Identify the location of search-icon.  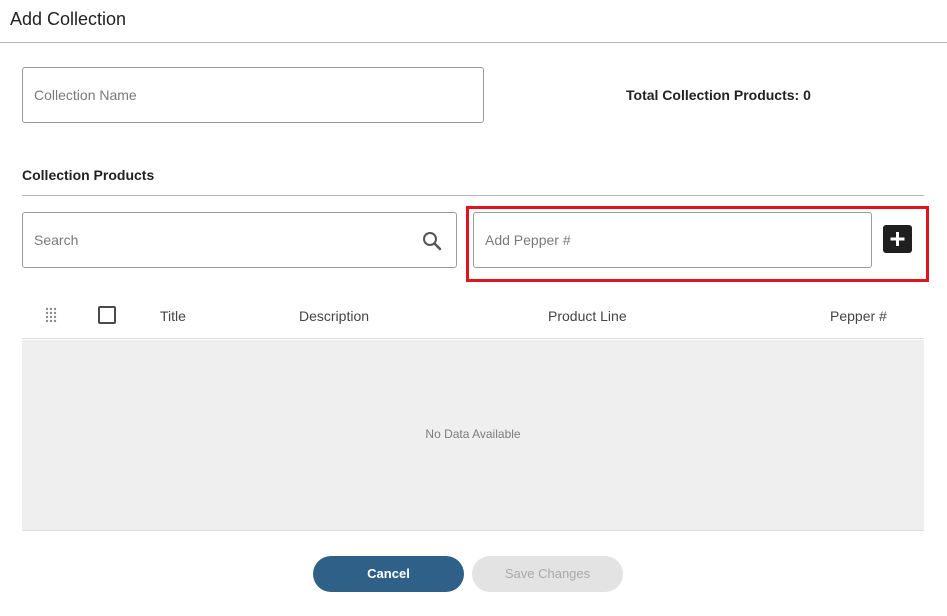
(432, 241).